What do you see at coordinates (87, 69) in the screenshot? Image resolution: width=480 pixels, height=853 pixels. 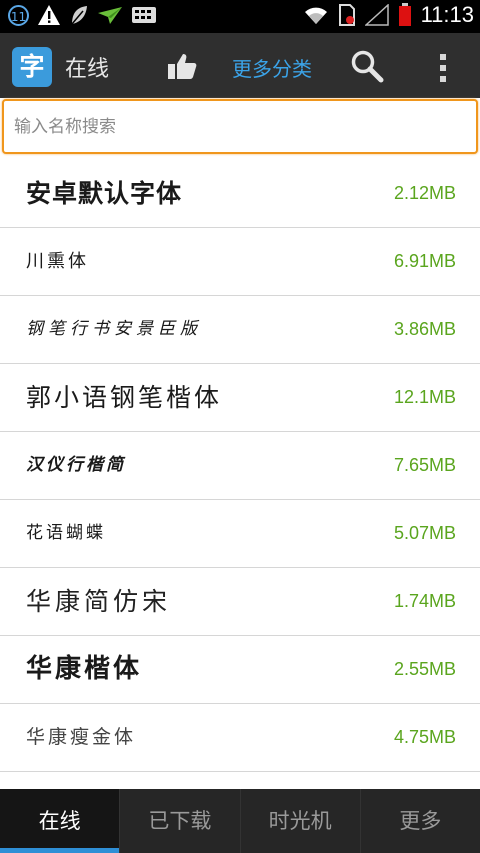 I see `page-title: 在线` at bounding box center [87, 69].